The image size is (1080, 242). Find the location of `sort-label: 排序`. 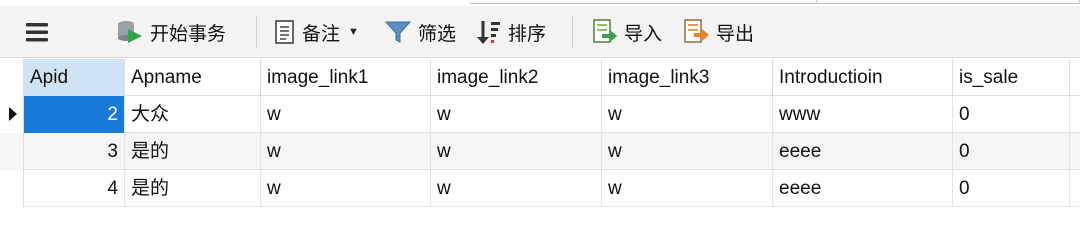

sort-label: 排序 is located at coordinates (527, 34).